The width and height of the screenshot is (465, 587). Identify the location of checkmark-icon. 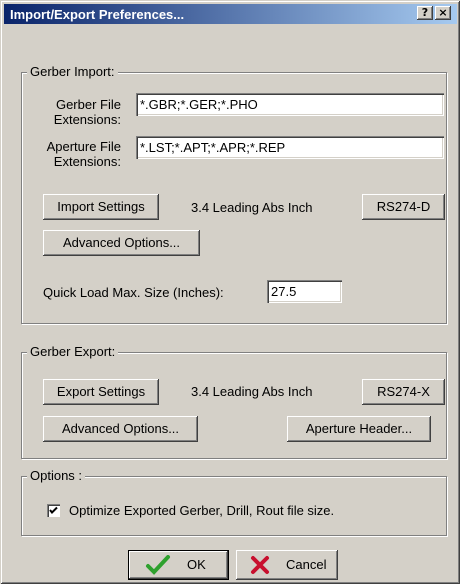
(53, 510).